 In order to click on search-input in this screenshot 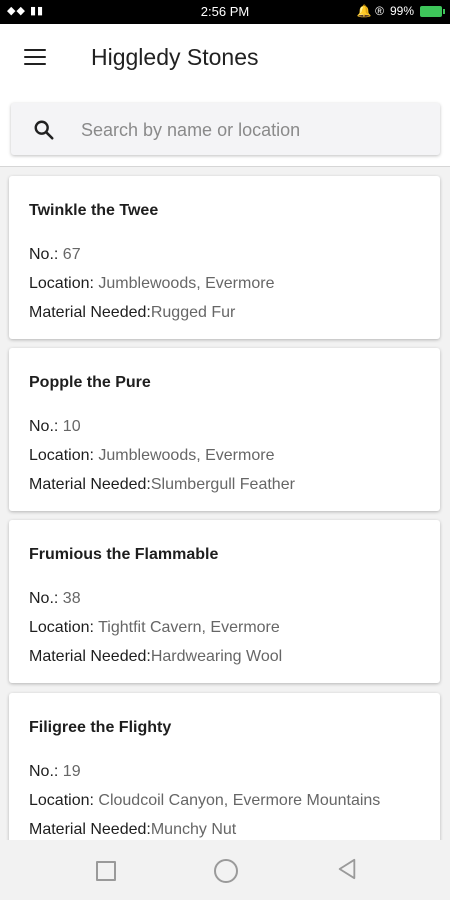, I will do `click(251, 130)`.